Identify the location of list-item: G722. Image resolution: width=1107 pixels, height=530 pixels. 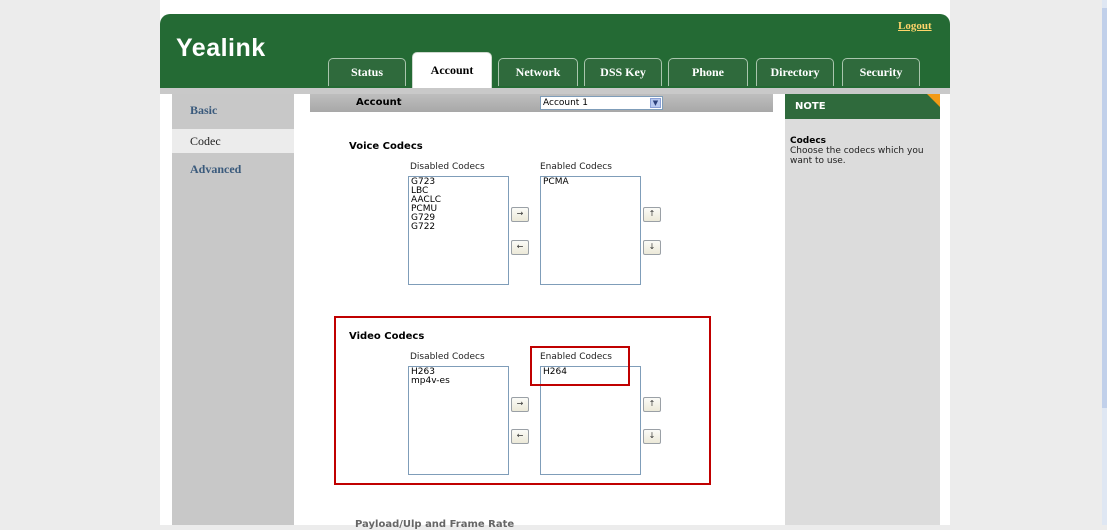
(458, 227).